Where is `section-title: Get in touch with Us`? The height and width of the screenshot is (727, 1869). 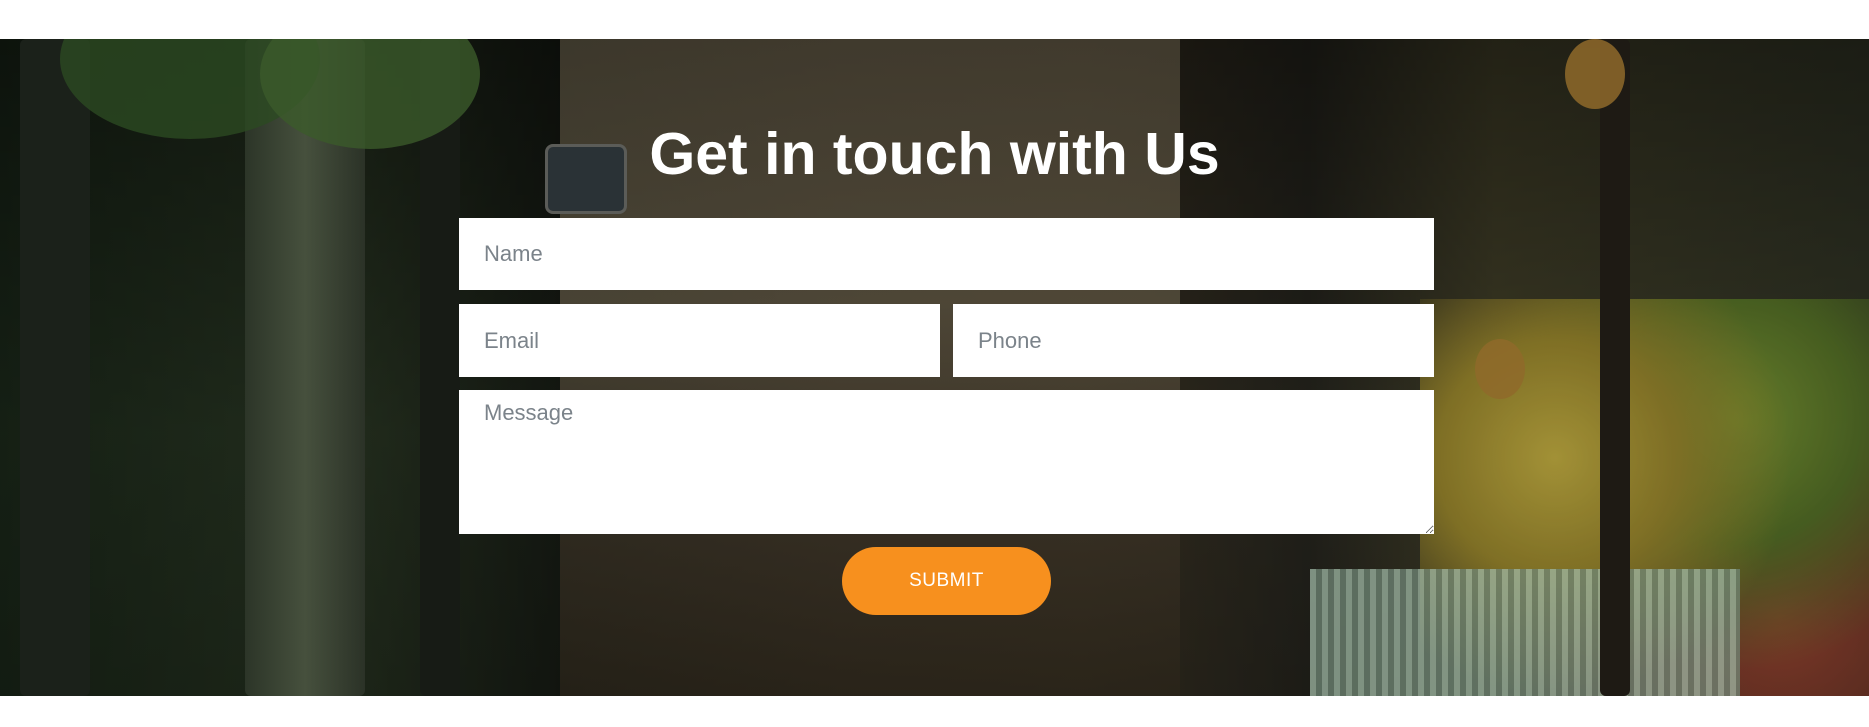
section-title: Get in touch with Us is located at coordinates (934, 154).